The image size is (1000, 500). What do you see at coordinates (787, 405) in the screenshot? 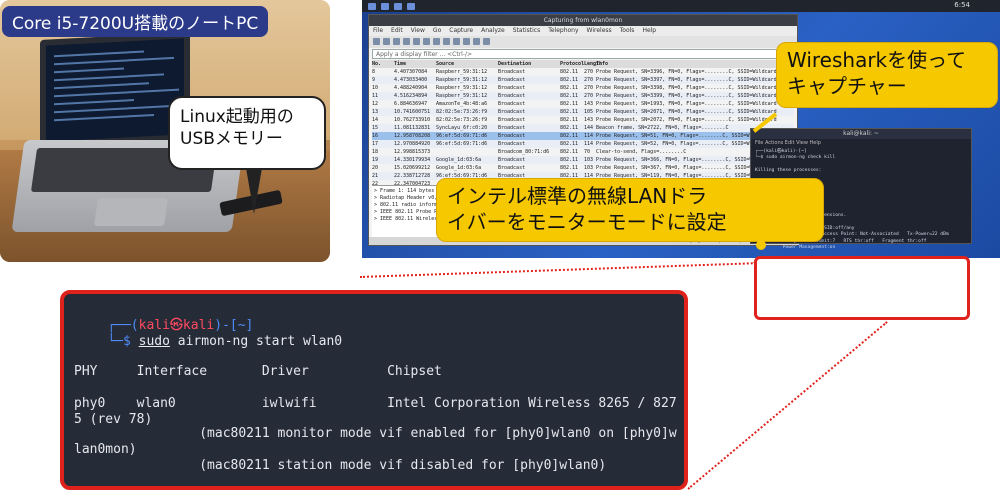
I see `connector-bottom` at bounding box center [787, 405].